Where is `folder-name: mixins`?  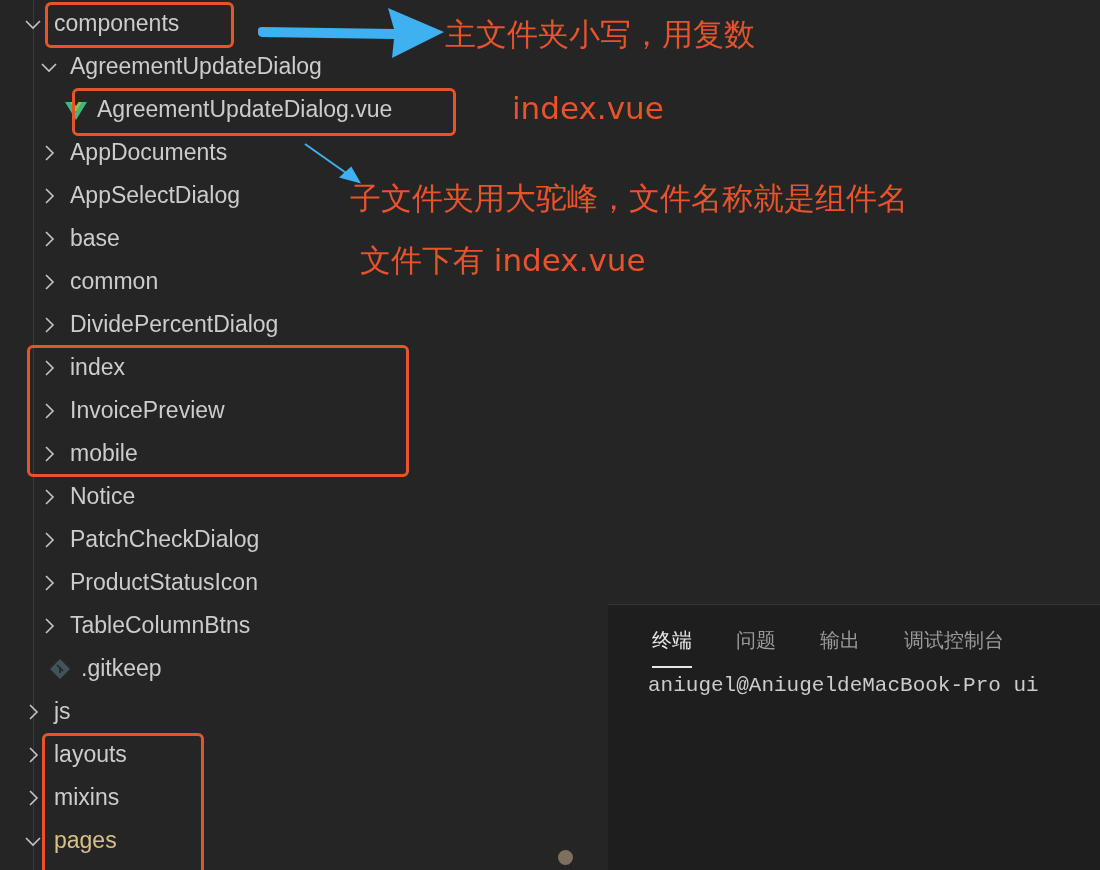 folder-name: mixins is located at coordinates (87, 797).